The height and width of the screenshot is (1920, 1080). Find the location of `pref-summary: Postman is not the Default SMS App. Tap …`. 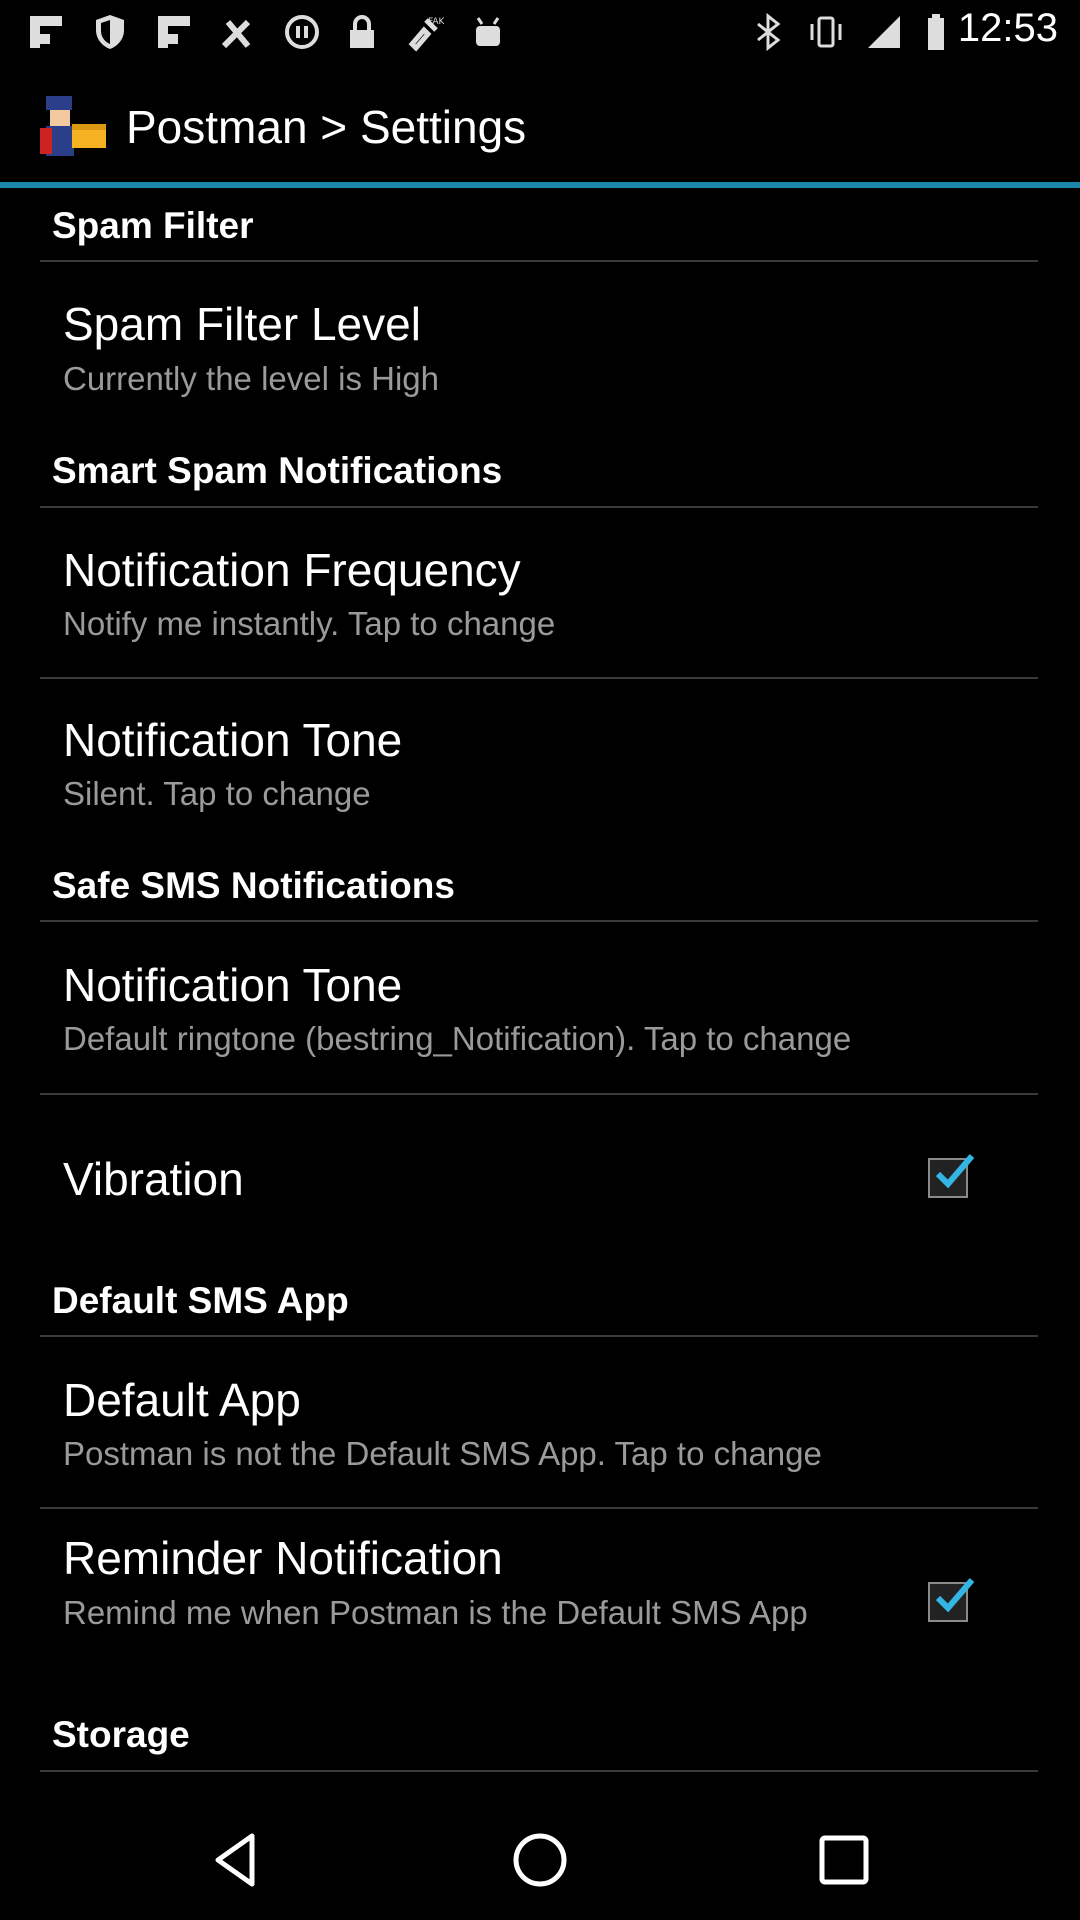

pref-summary: Postman is not the Default SMS App. Tap … is located at coordinates (442, 1453).